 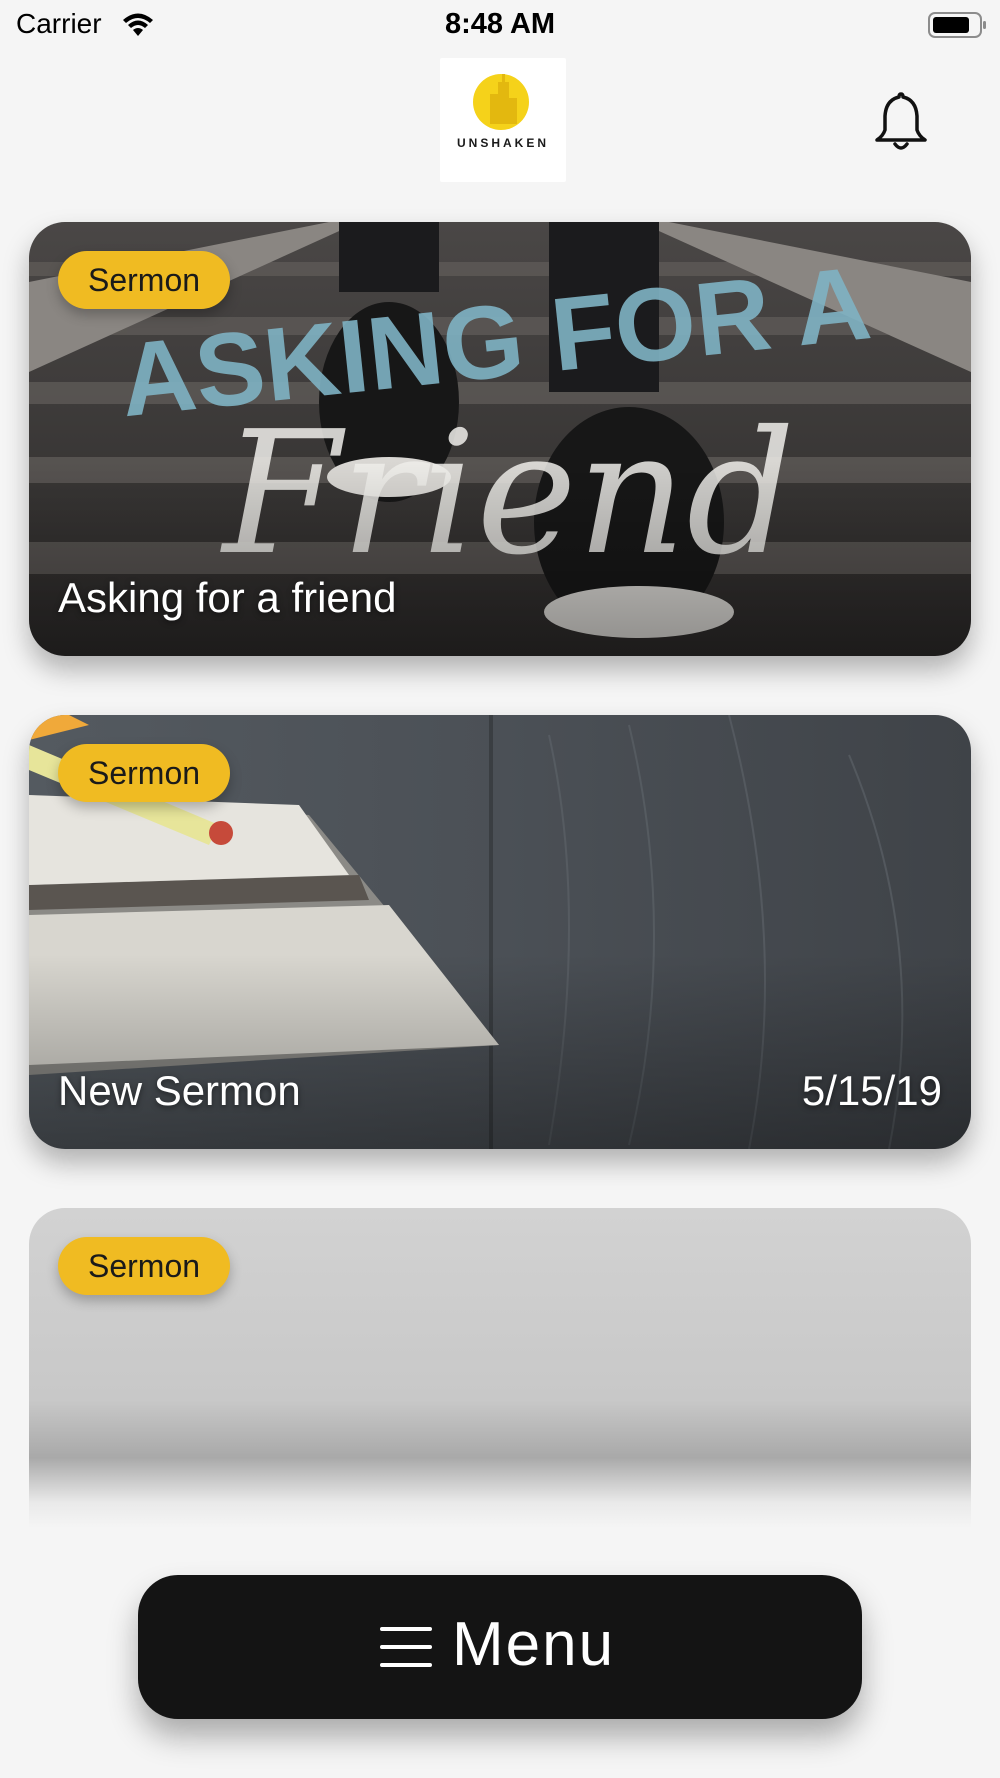 I want to click on app-logo: UNSHAKEN, so click(x=503, y=120).